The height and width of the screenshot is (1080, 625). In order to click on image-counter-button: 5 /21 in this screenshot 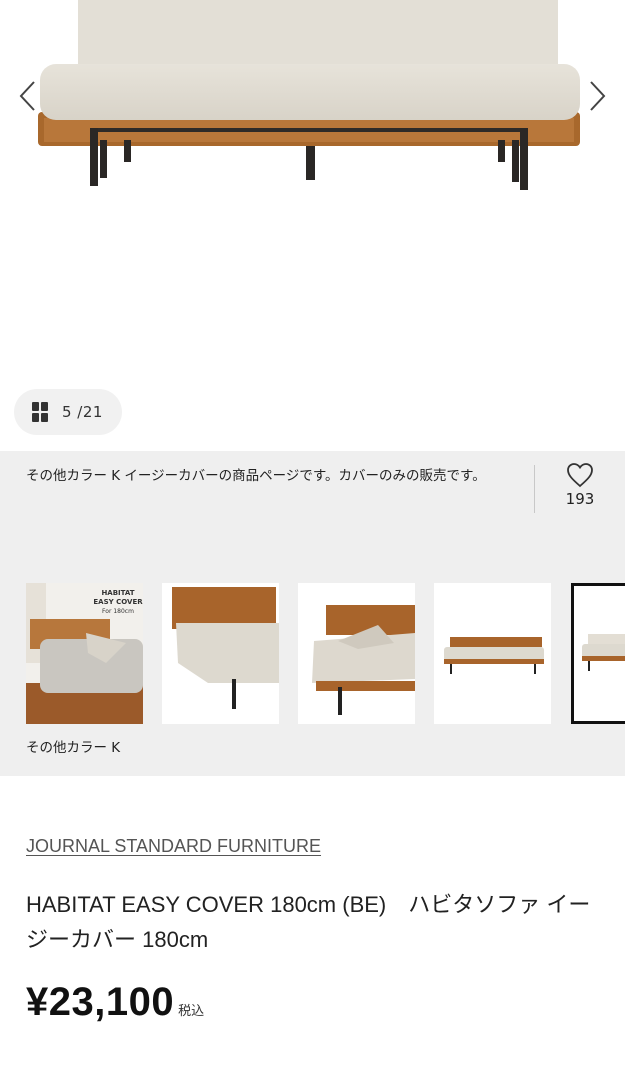, I will do `click(68, 412)`.